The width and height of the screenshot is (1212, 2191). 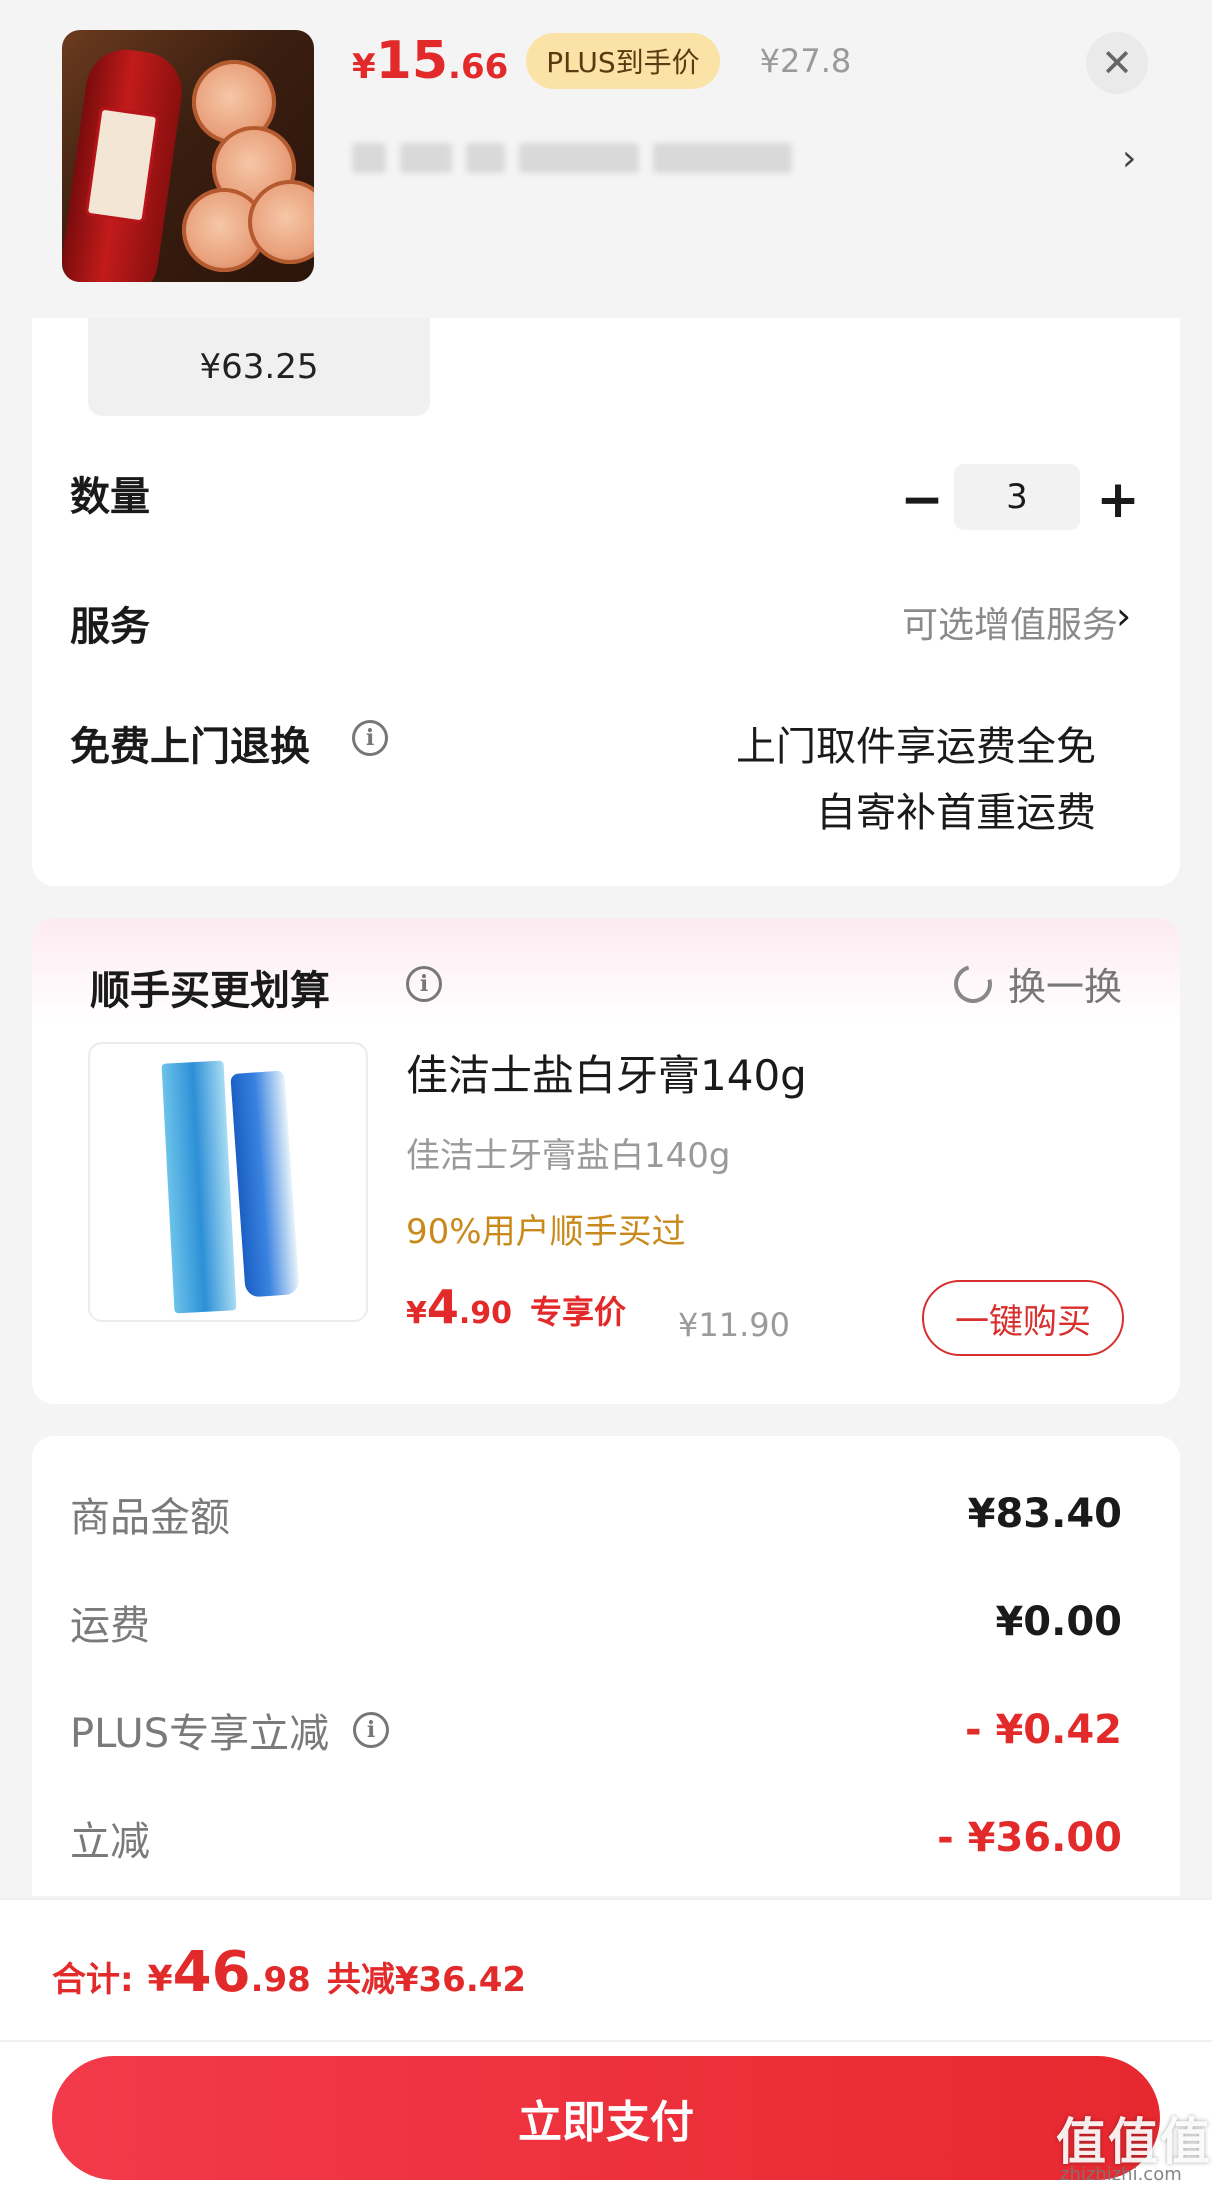 What do you see at coordinates (93, 1980) in the screenshot?
I see `total-label: 合计:` at bounding box center [93, 1980].